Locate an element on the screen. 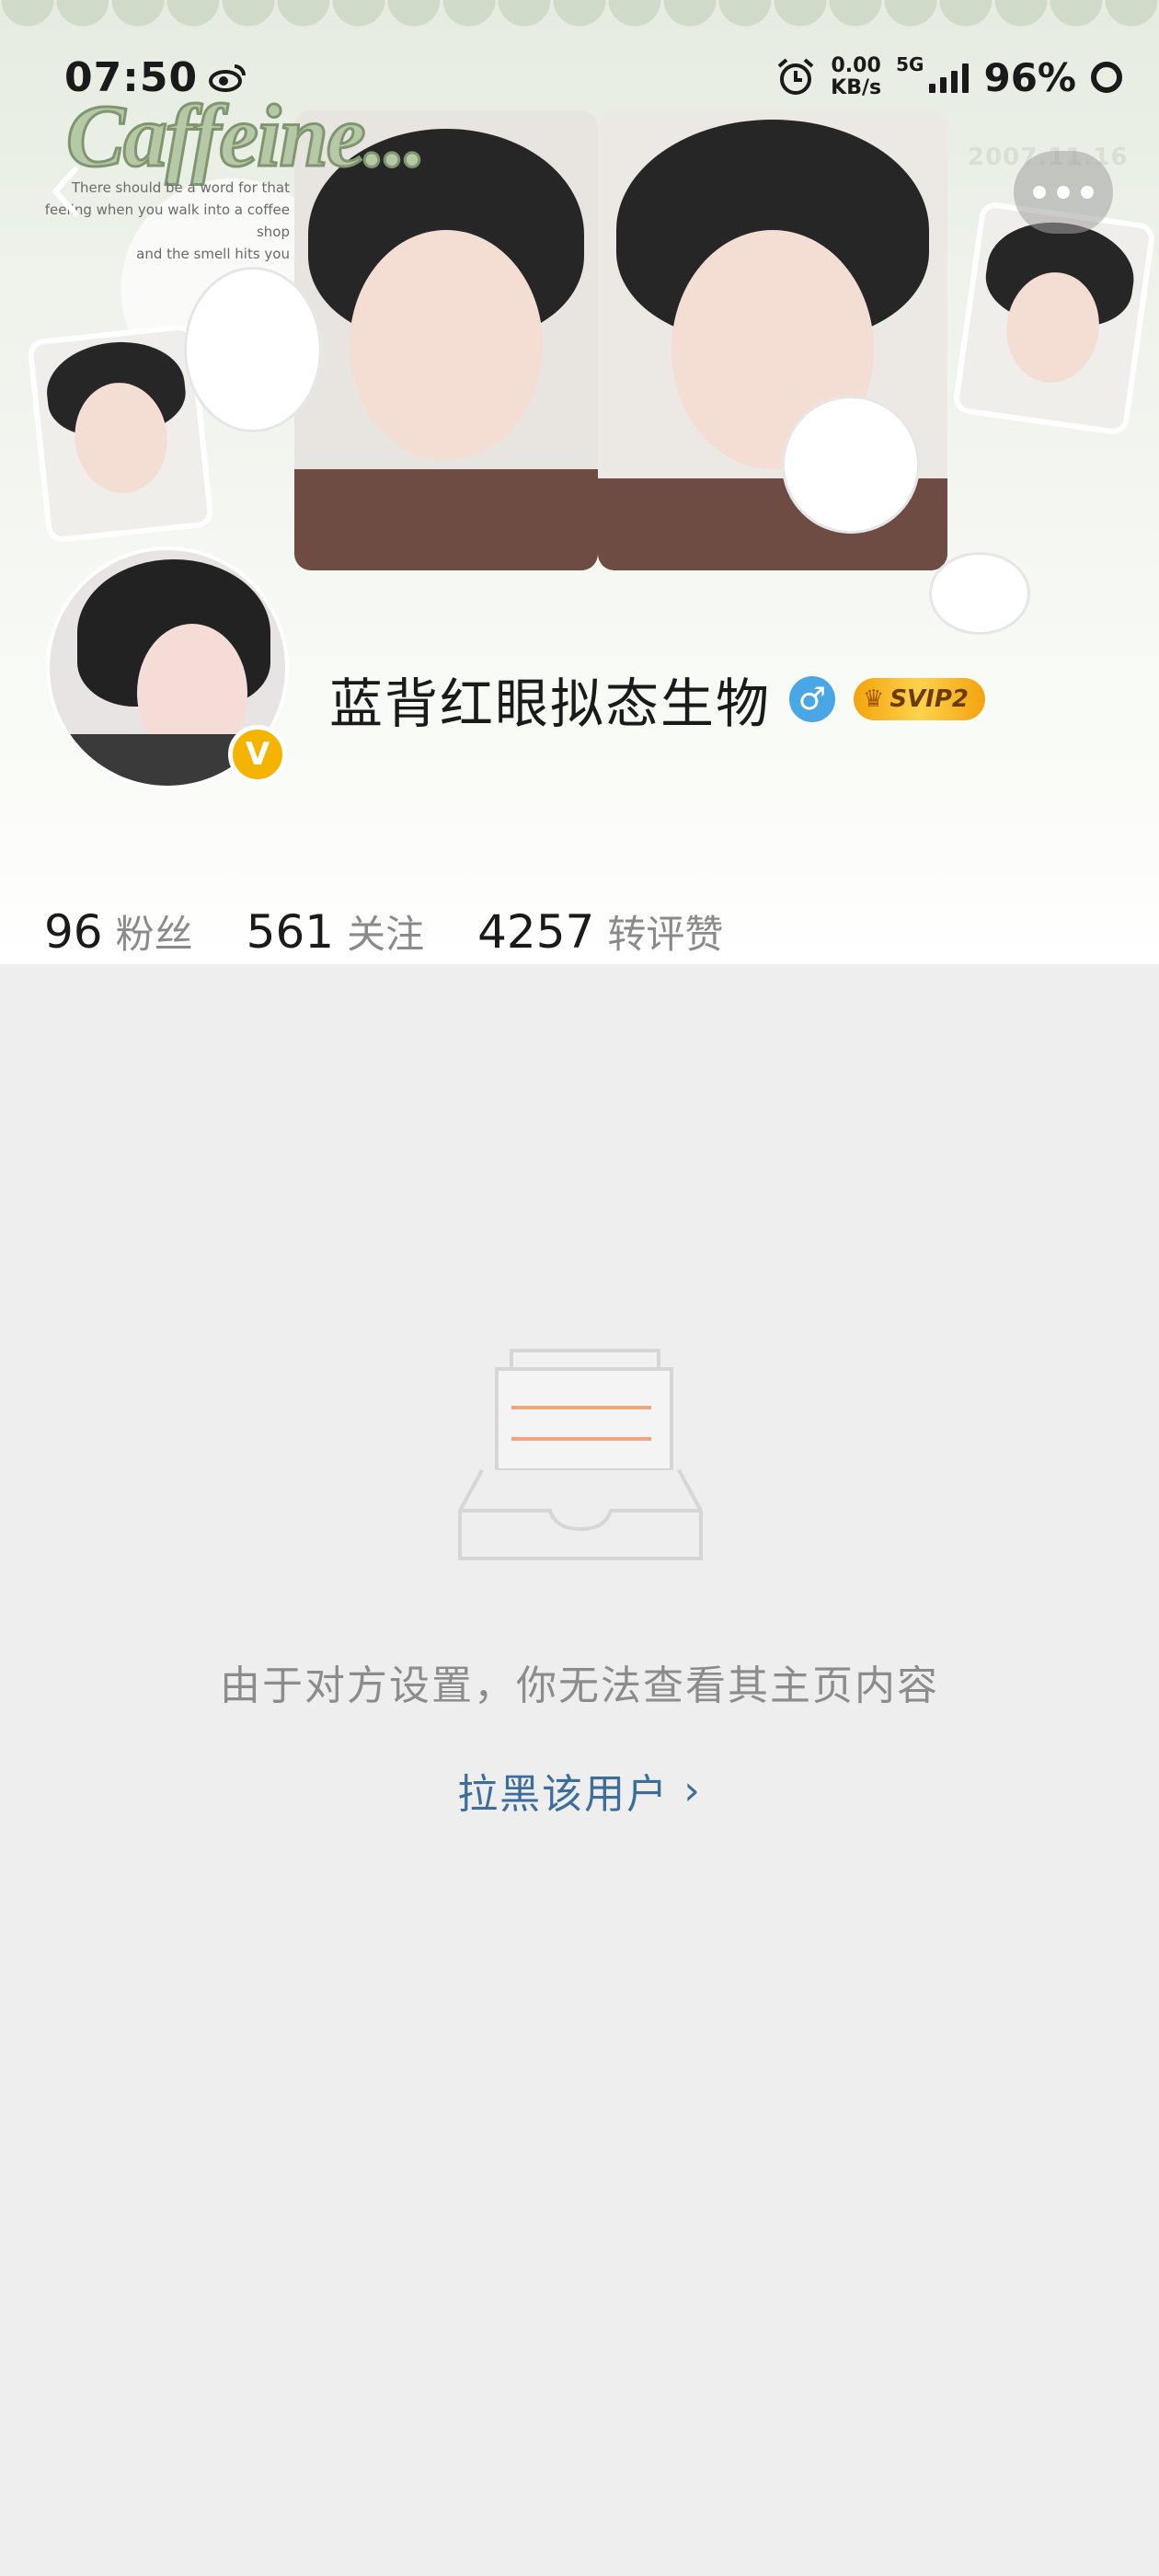 Image resolution: width=1159 pixels, height=2576 pixels. username-row: 蓝背红眼拟态生物 ♂ ♛ SVIP2 is located at coordinates (657, 699).